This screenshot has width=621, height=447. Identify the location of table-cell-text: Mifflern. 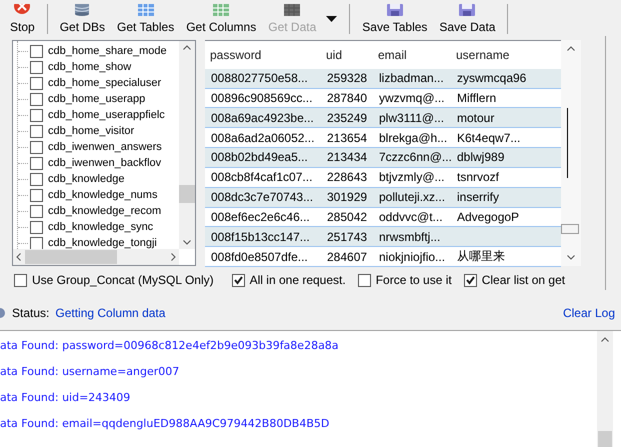
(477, 97).